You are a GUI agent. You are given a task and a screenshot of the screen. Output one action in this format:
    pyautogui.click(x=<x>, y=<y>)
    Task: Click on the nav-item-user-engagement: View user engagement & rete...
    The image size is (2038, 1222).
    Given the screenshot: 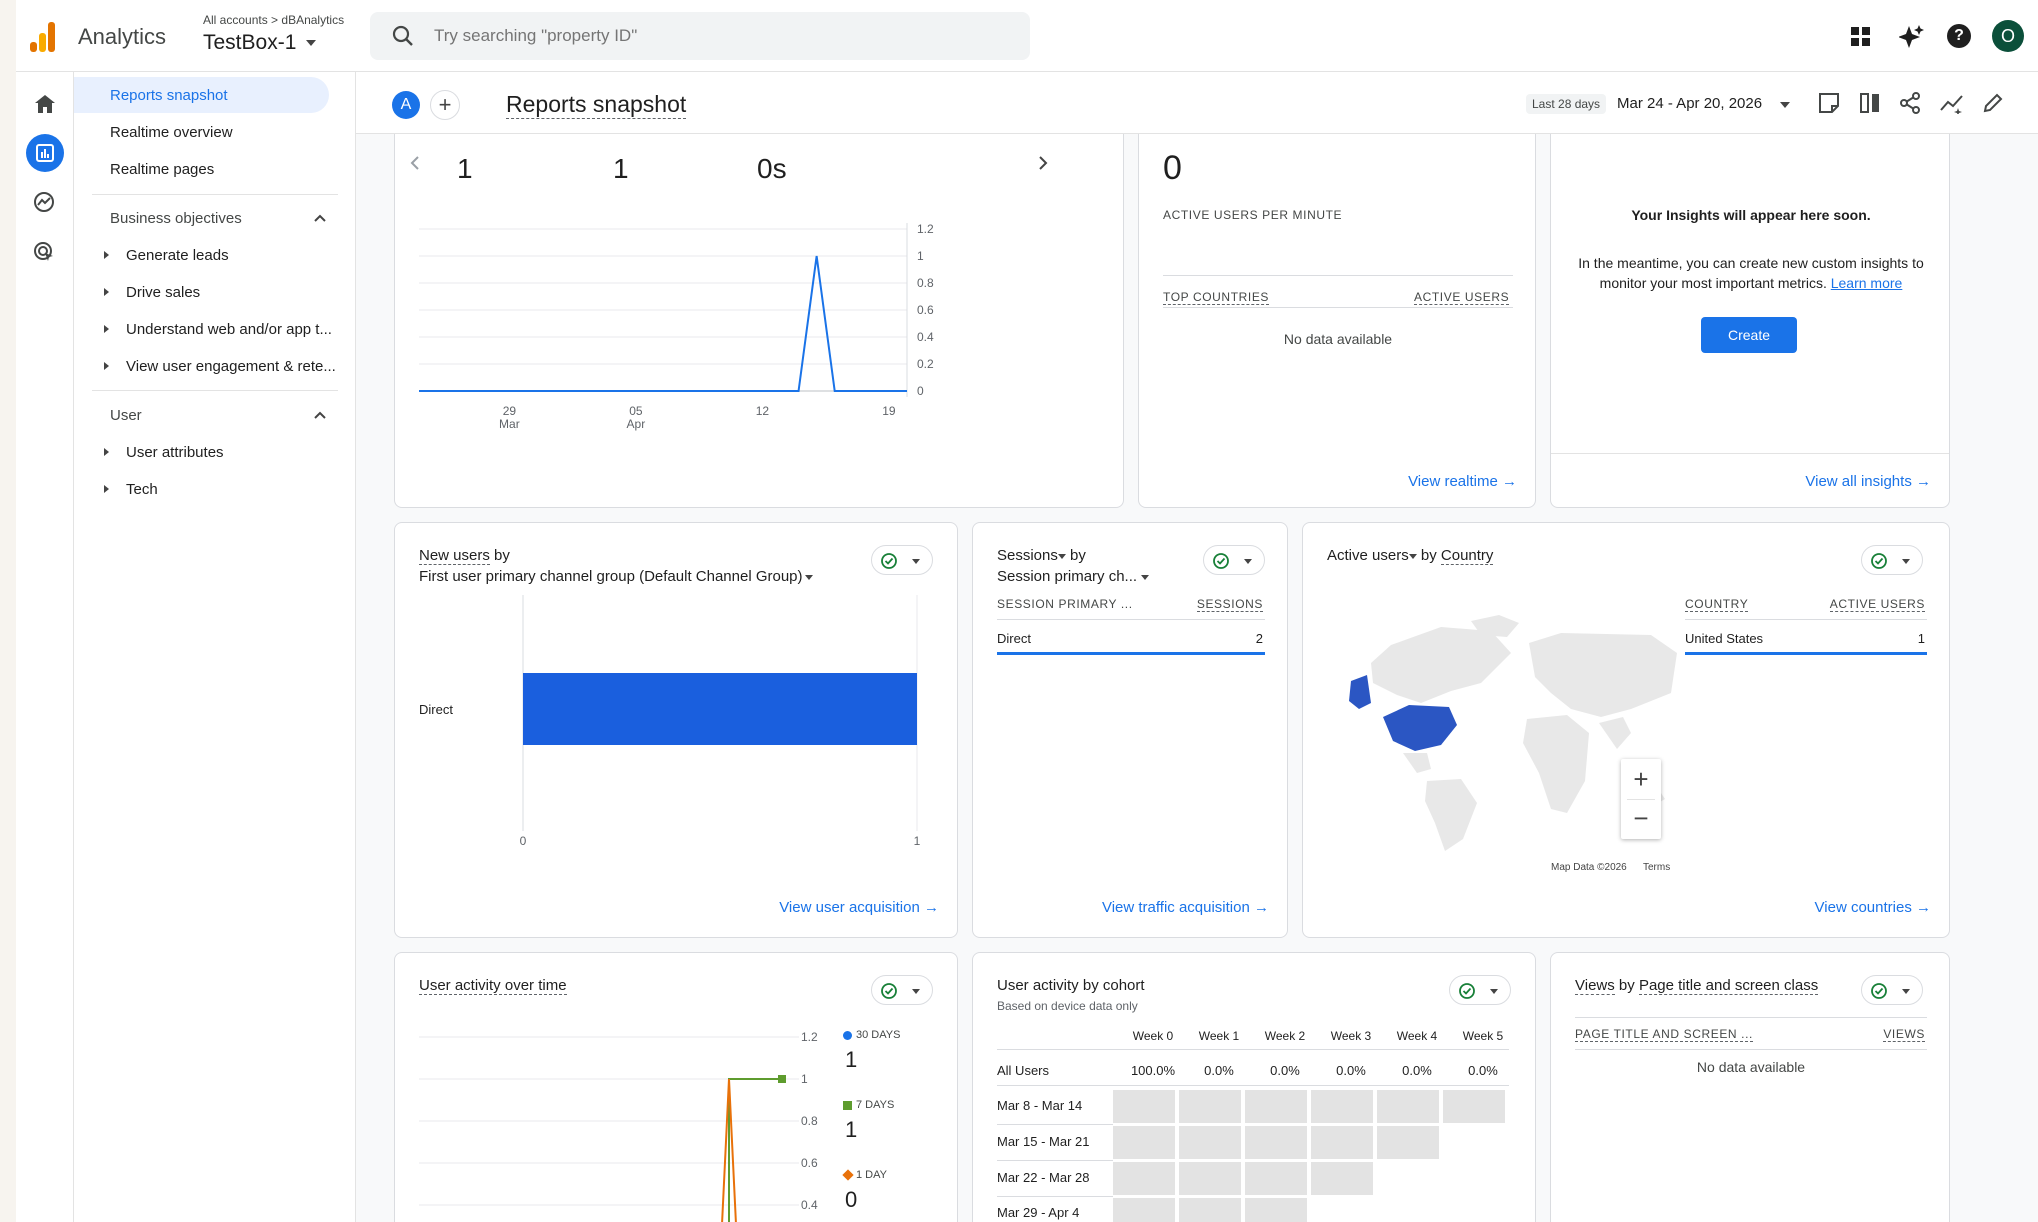 What is the action you would take?
    pyautogui.click(x=231, y=366)
    